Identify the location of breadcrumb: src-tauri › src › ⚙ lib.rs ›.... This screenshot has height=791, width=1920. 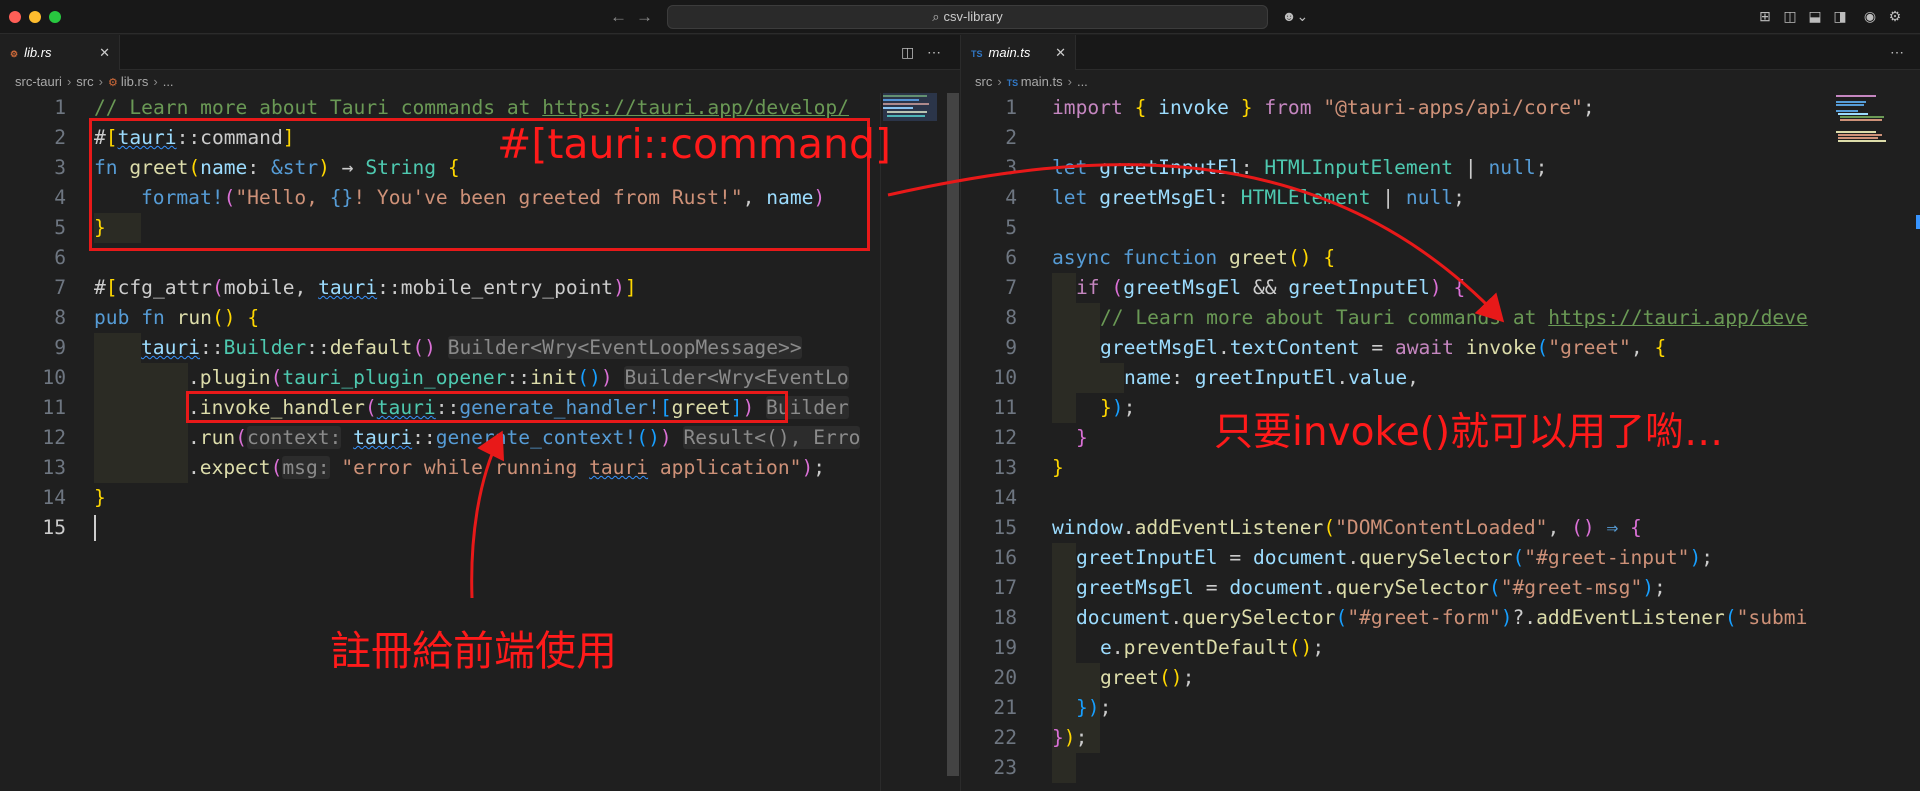
(94, 81).